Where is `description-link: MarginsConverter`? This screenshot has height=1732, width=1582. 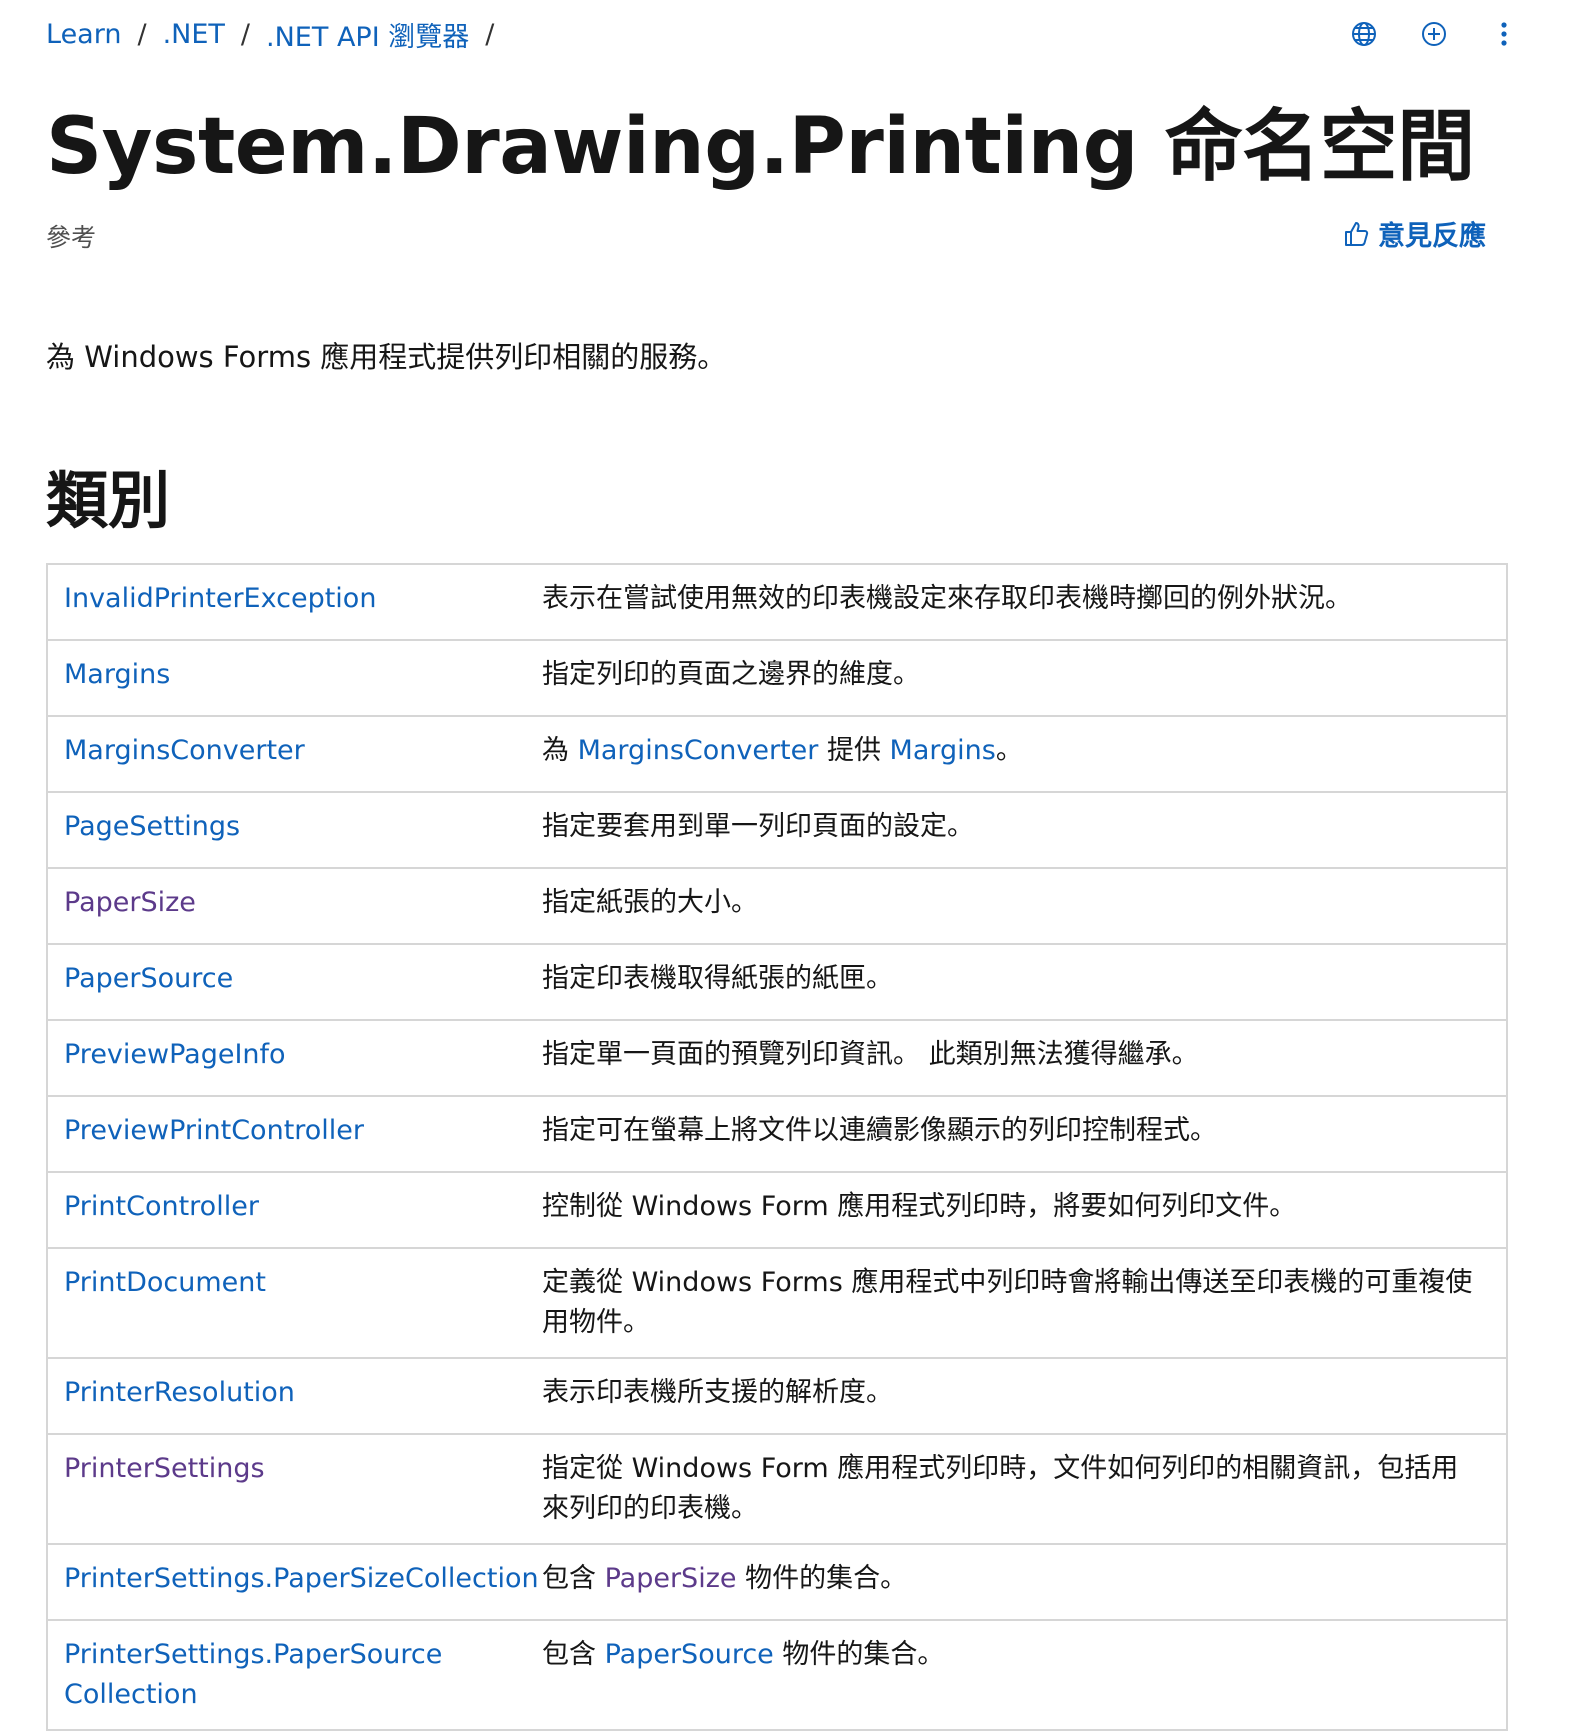
description-link: MarginsConverter is located at coordinates (698, 750).